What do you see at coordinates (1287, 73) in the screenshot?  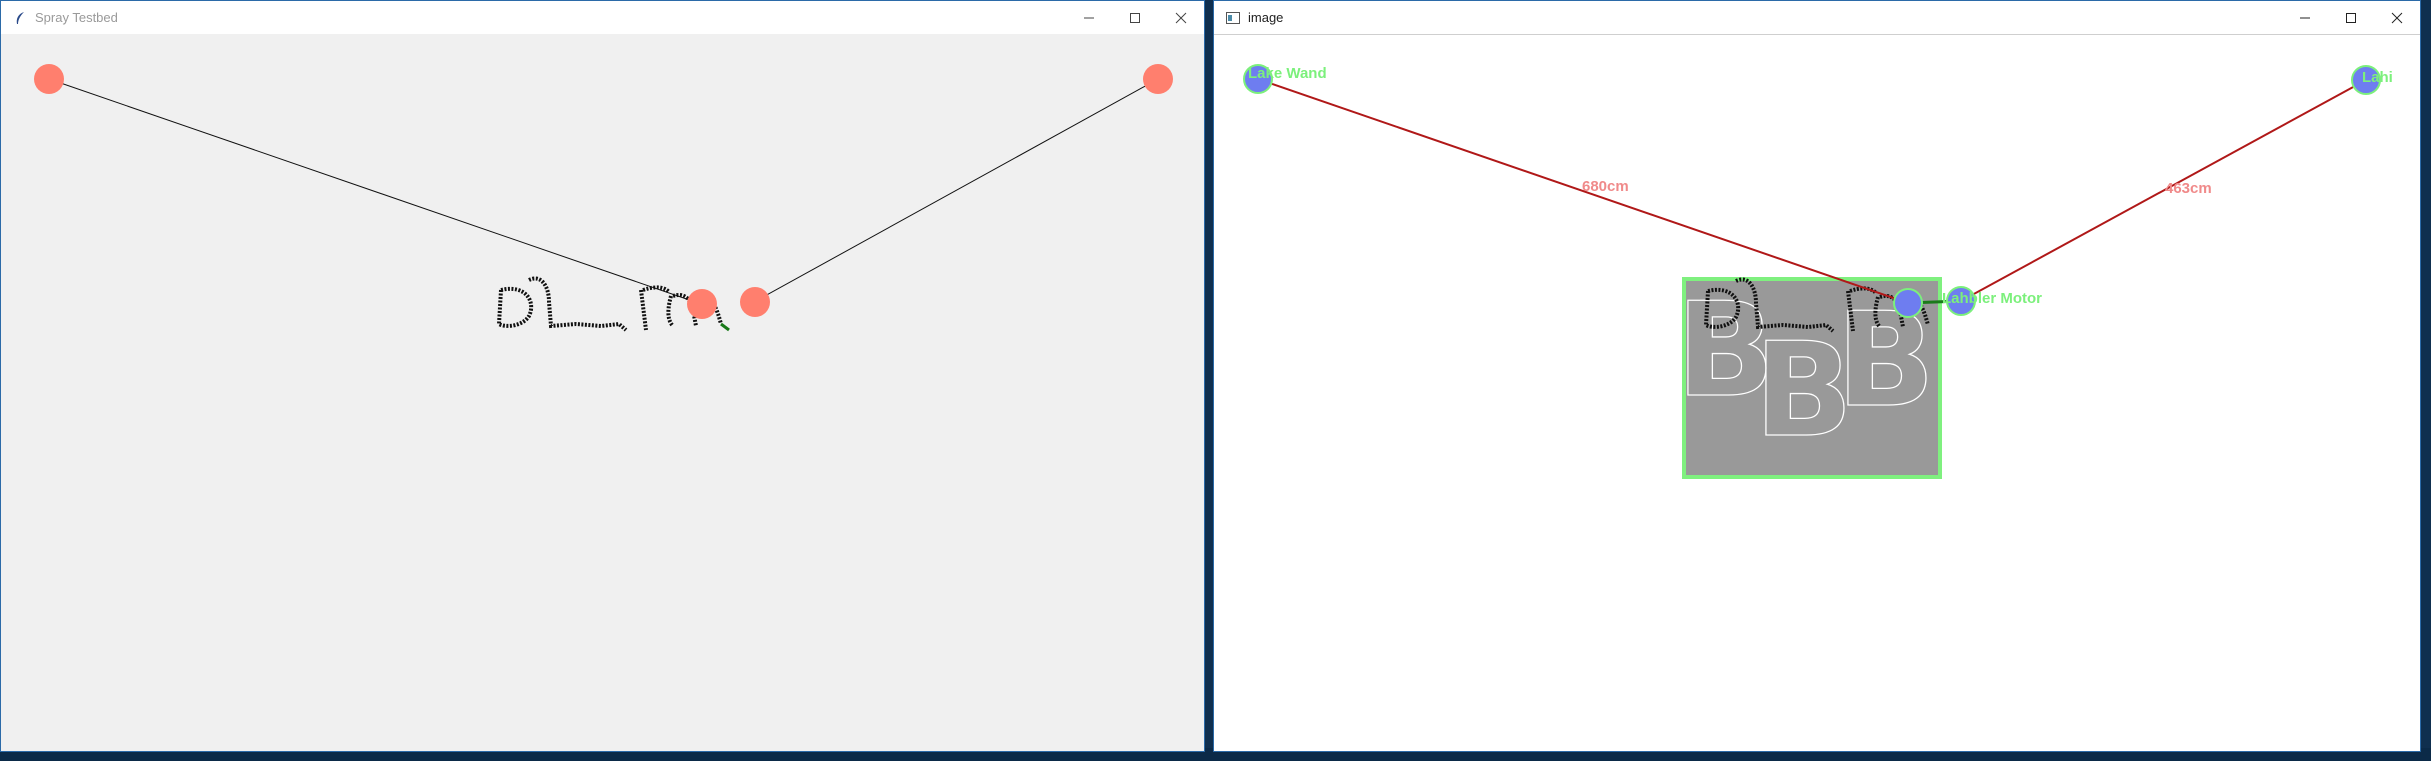 I see `label-node-left: Lake Wand` at bounding box center [1287, 73].